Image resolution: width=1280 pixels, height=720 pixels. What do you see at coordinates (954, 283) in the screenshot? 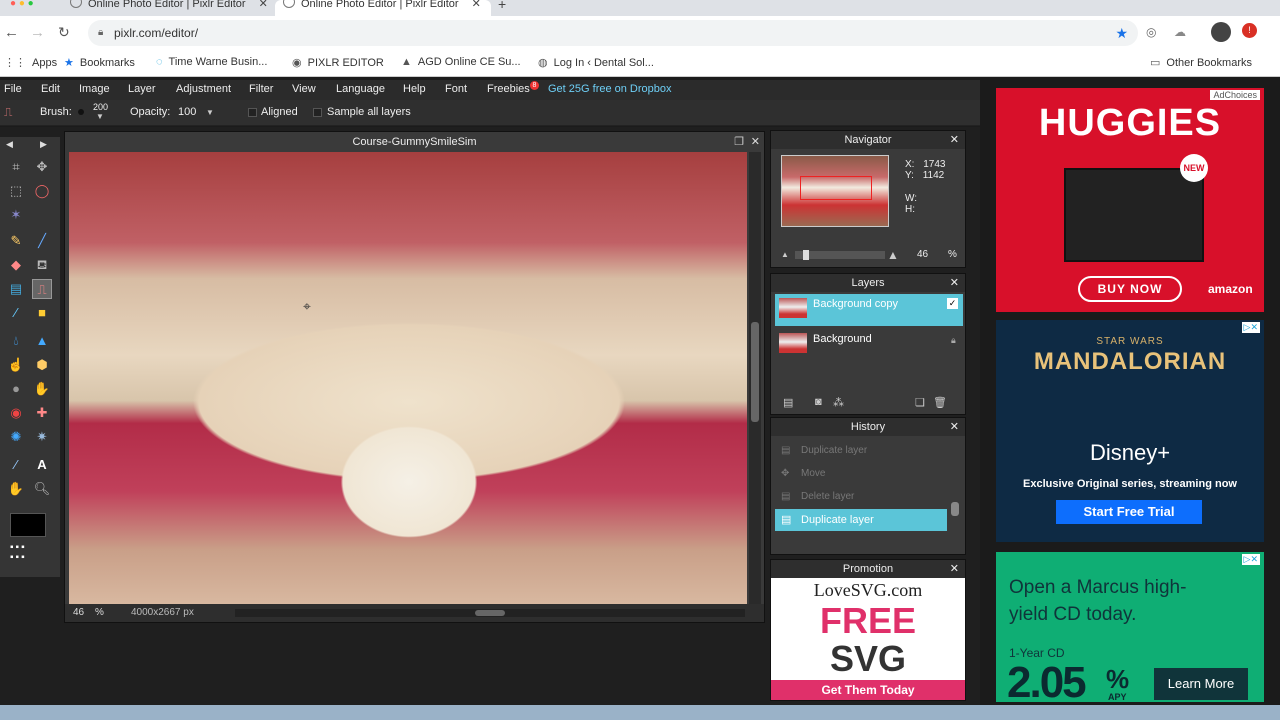
I see `close-layers-icon: ✕` at bounding box center [954, 283].